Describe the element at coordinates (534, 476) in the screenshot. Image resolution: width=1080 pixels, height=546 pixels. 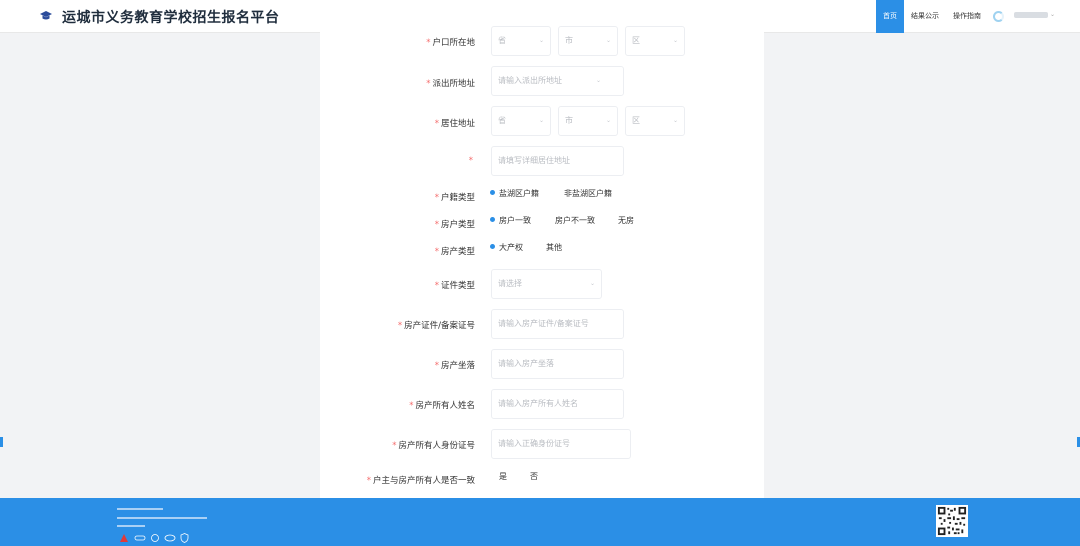
I see `radio-match-no: 否` at that location.